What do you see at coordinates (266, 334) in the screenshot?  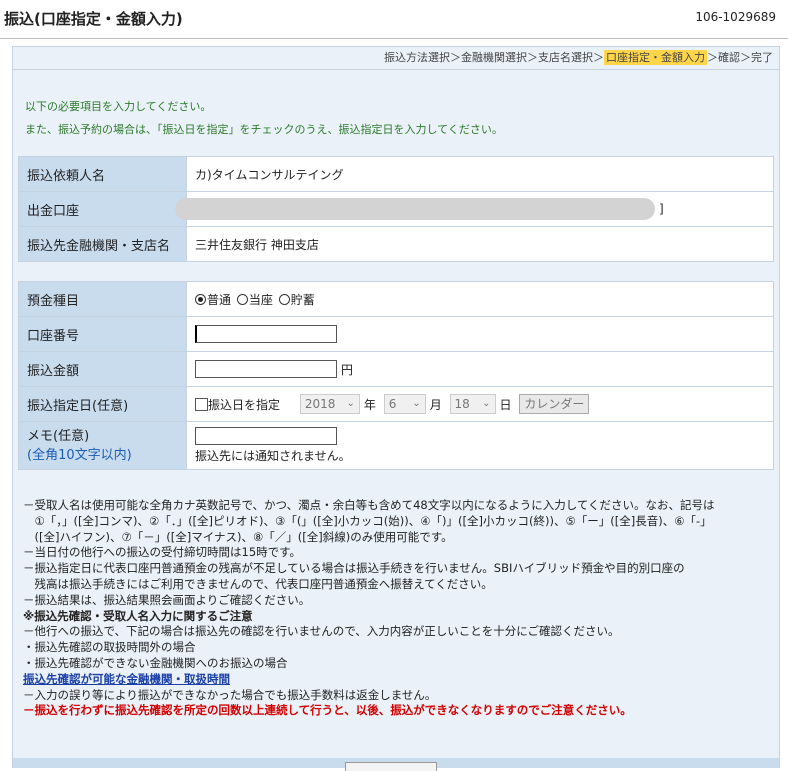 I see `account-number-input` at bounding box center [266, 334].